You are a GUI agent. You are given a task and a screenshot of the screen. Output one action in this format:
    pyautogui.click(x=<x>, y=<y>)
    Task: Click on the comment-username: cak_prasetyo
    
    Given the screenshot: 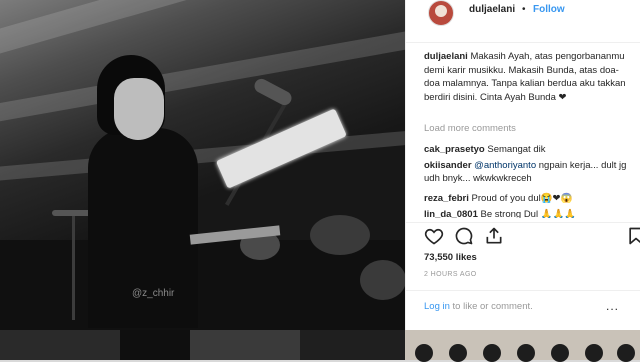 What is the action you would take?
    pyautogui.click(x=454, y=149)
    